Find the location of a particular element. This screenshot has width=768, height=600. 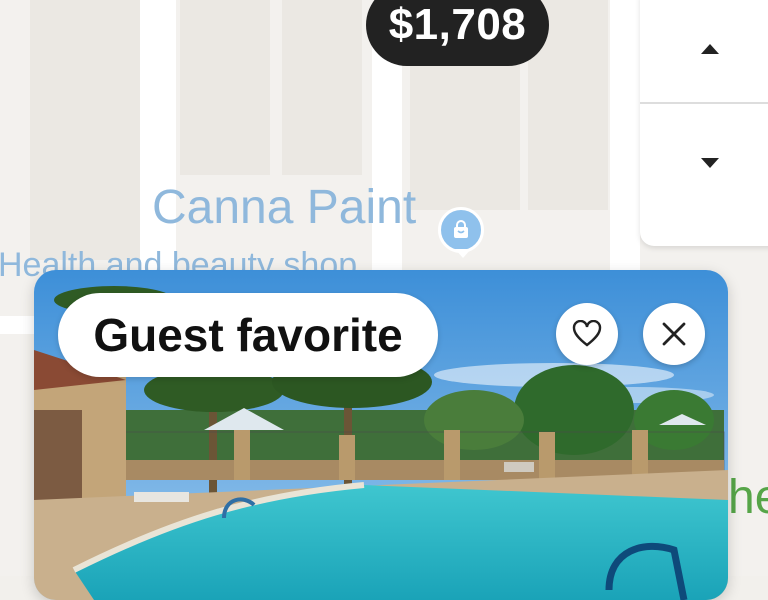

heart-icon is located at coordinates (587, 333).